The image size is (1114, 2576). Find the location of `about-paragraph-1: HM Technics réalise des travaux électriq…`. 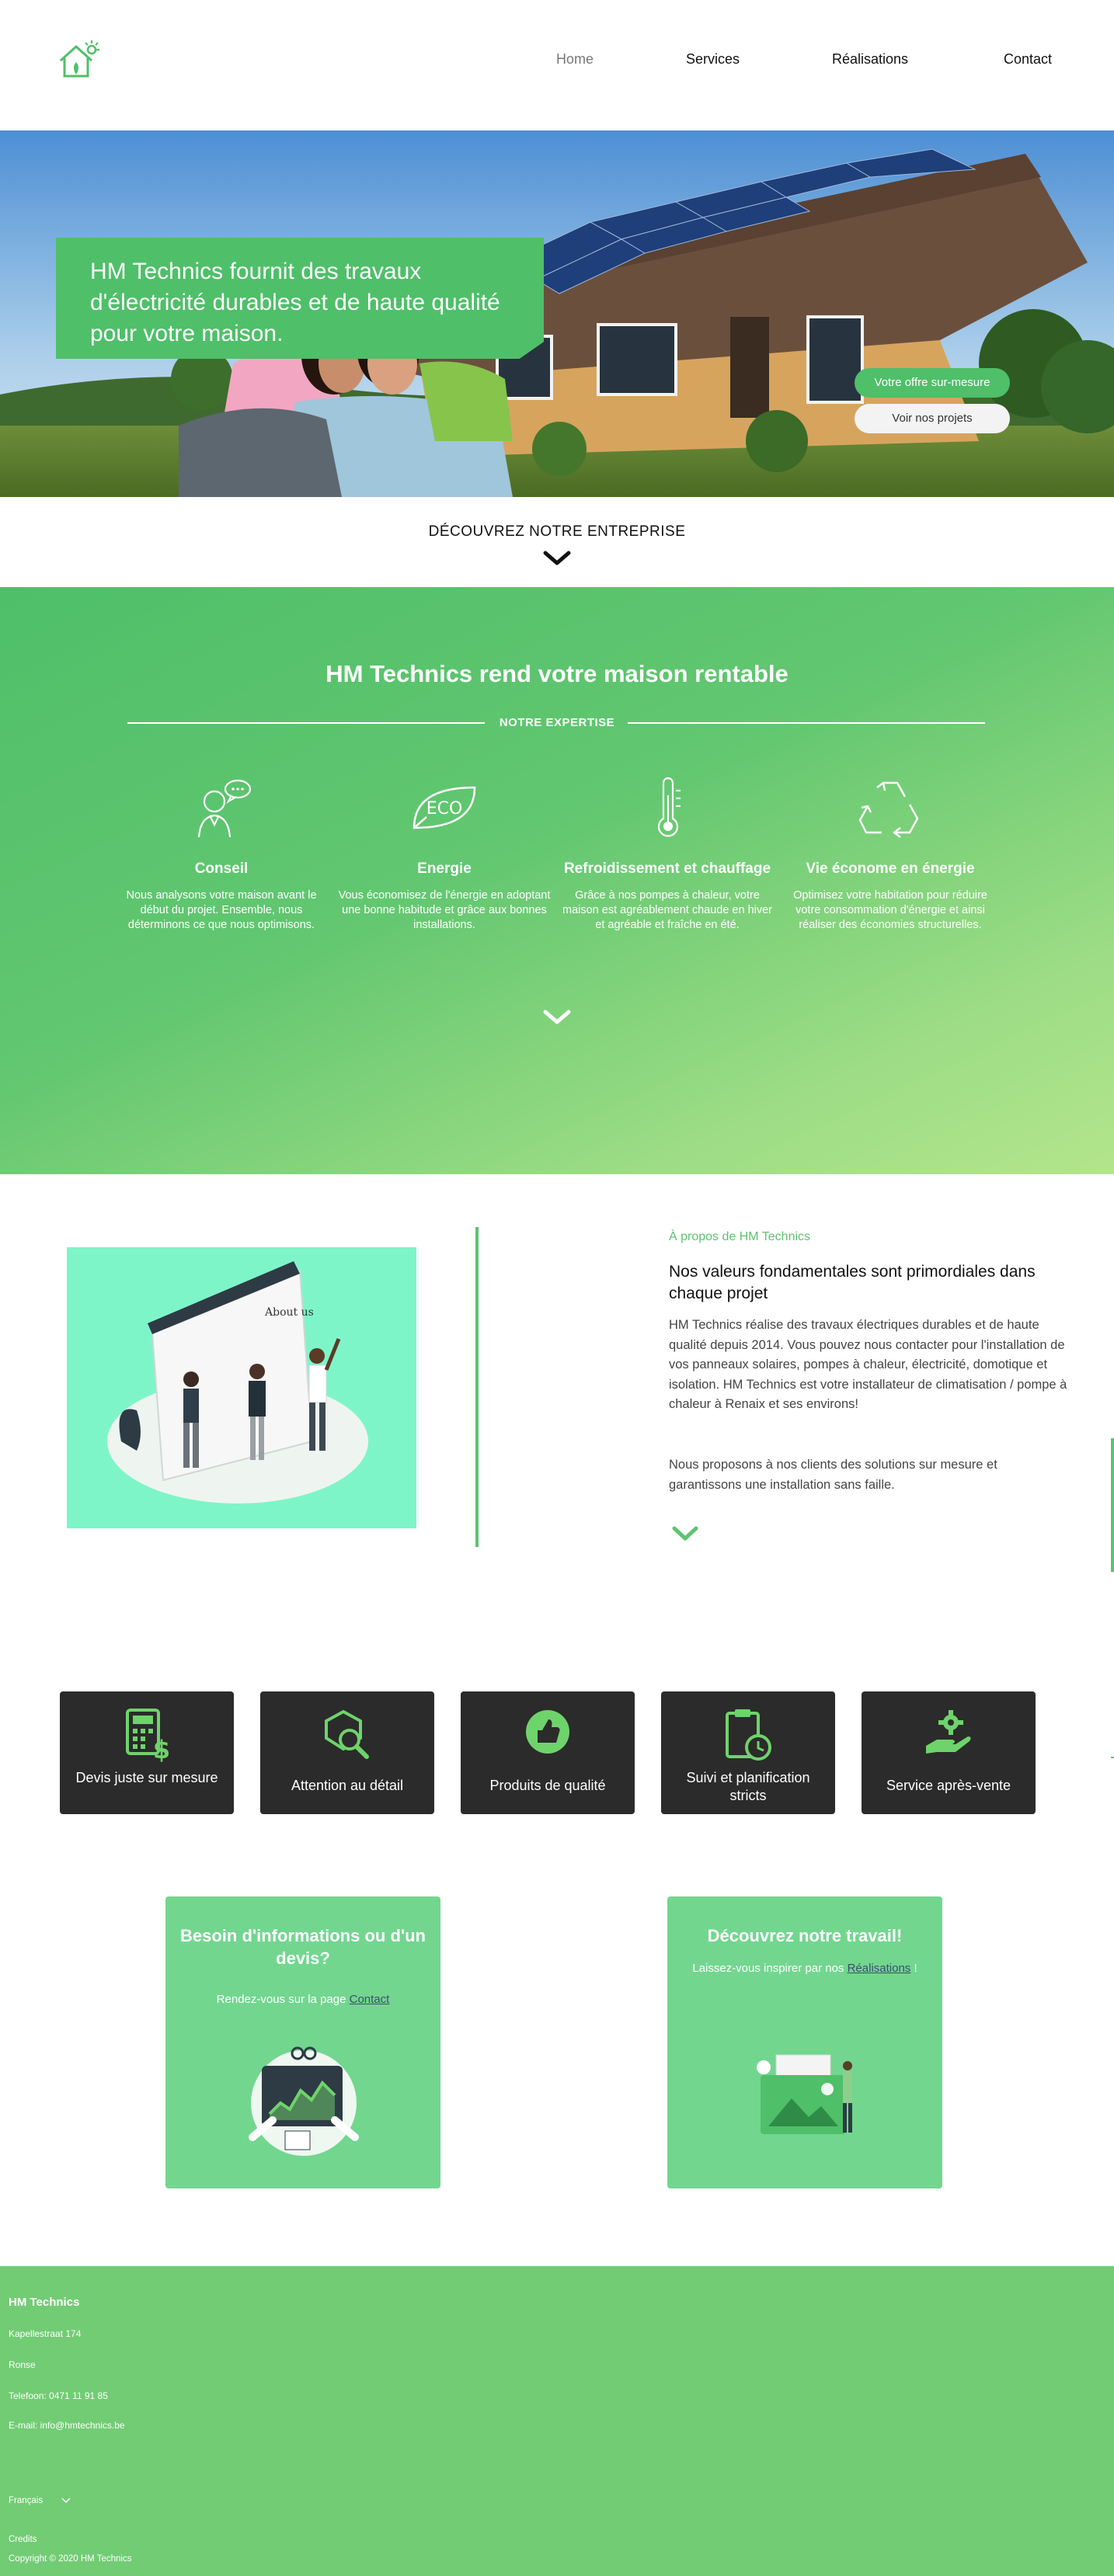

about-paragraph-1: HM Technics réalise des travaux électriq… is located at coordinates (868, 1364).